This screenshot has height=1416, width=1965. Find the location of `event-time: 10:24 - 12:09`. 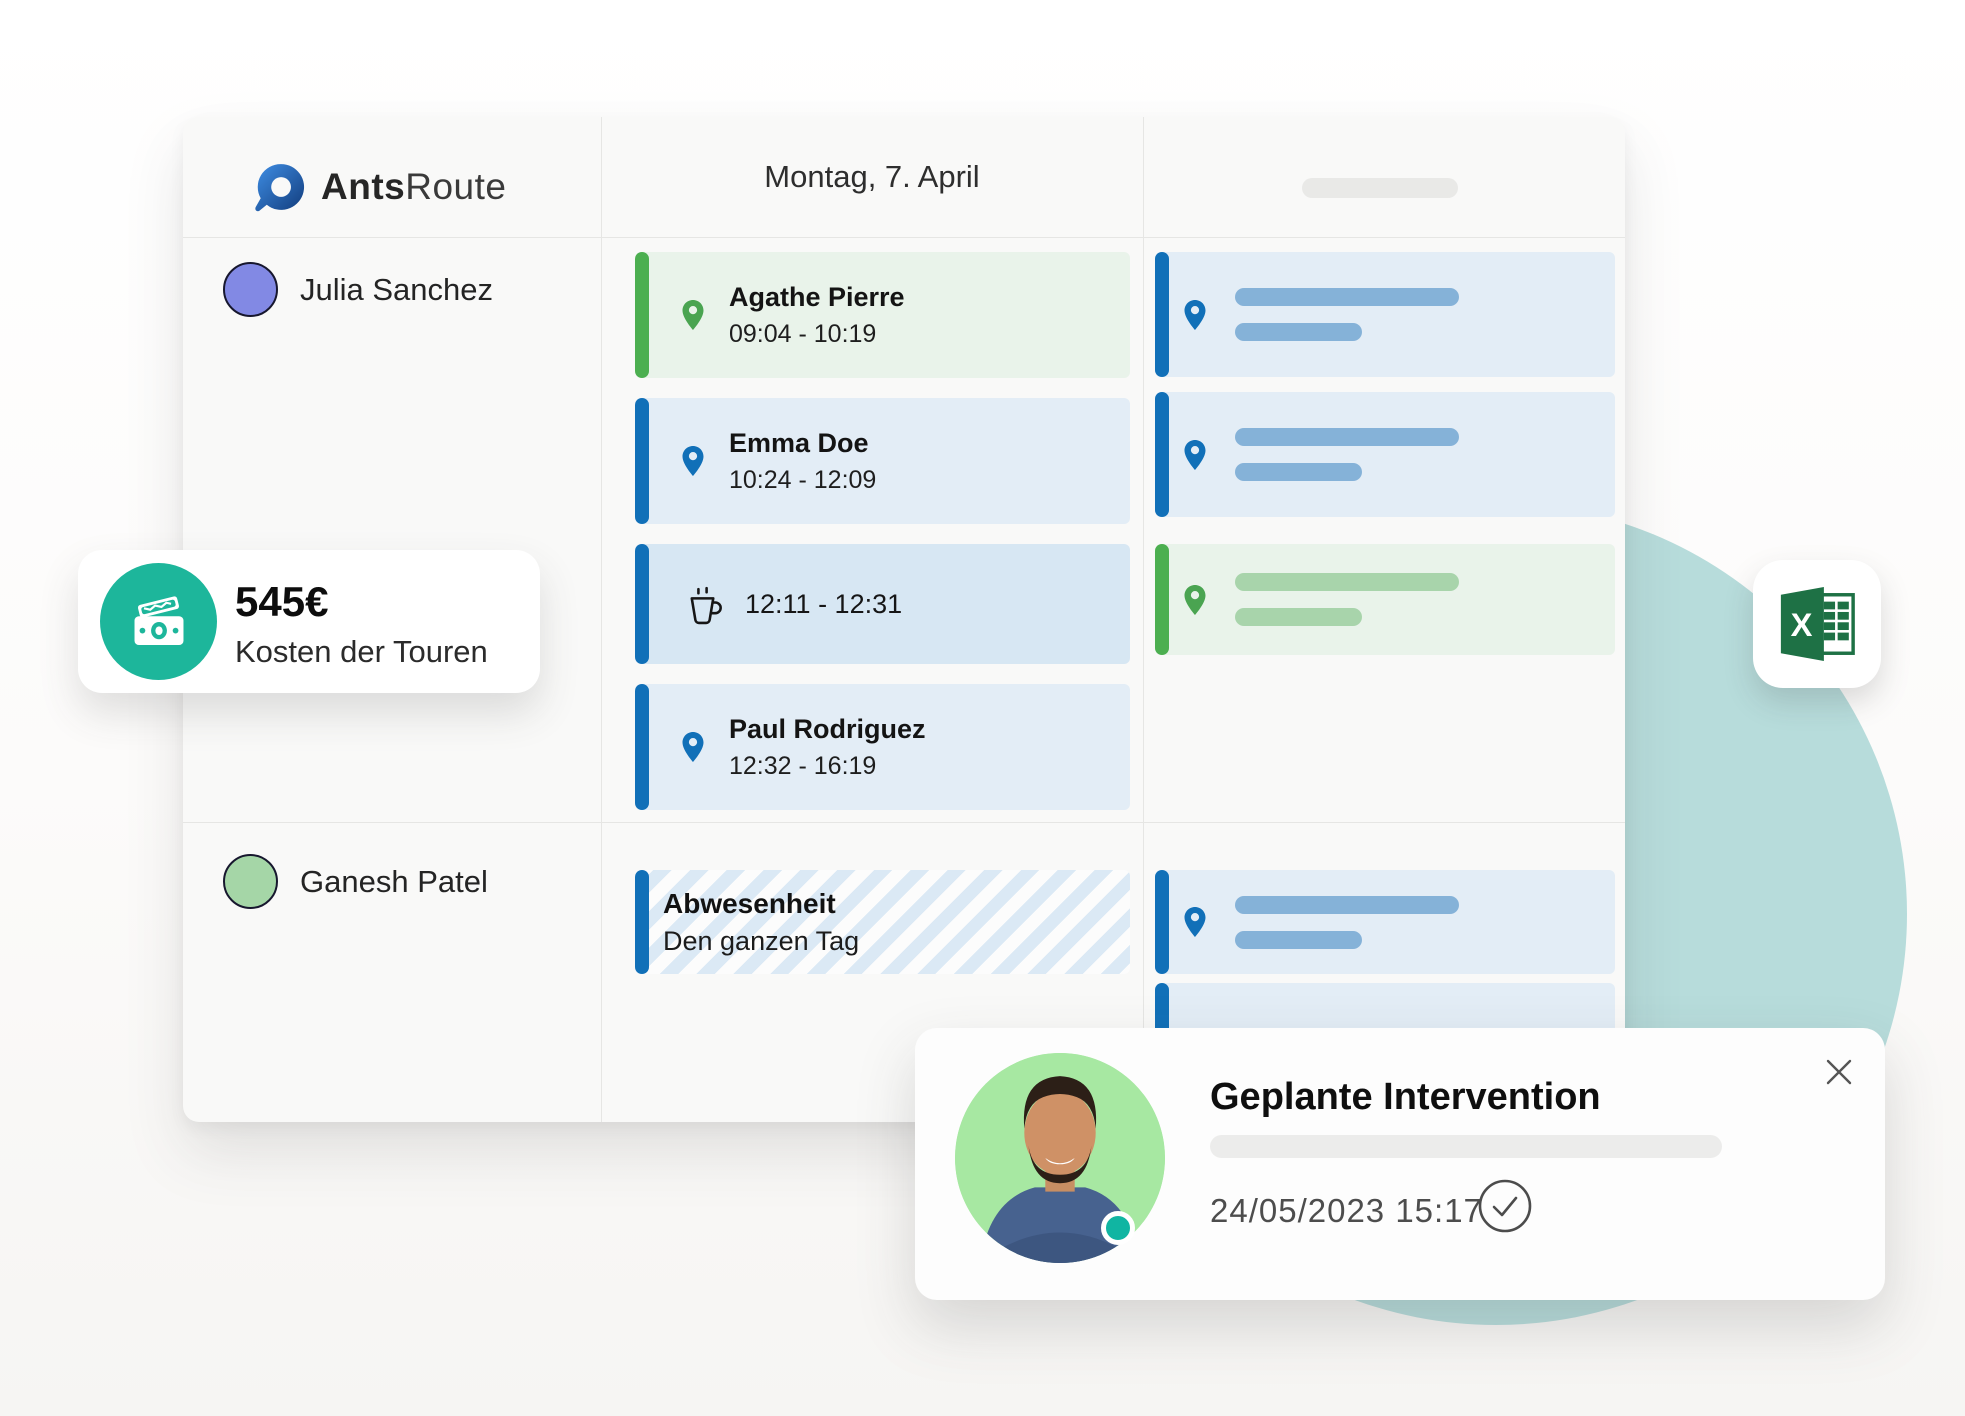

event-time: 10:24 - 12:09 is located at coordinates (803, 479).